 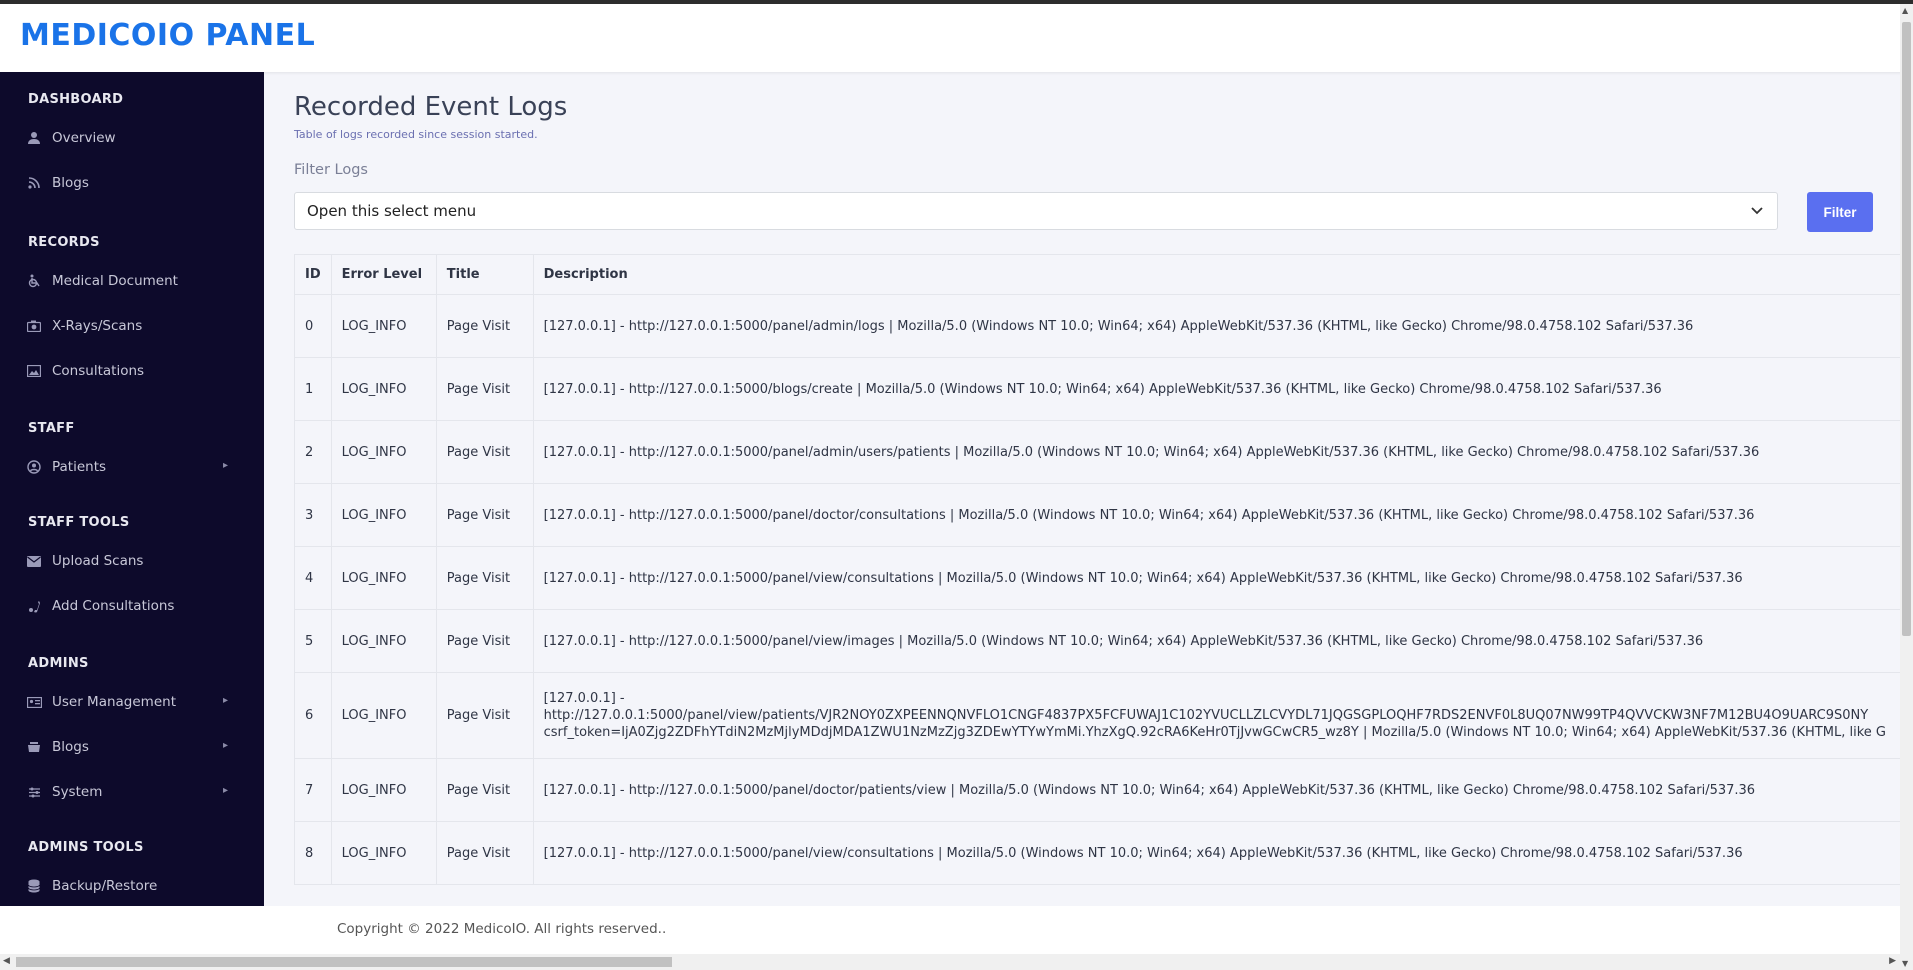 What do you see at coordinates (313, 578) in the screenshot?
I see `cell-id: 4` at bounding box center [313, 578].